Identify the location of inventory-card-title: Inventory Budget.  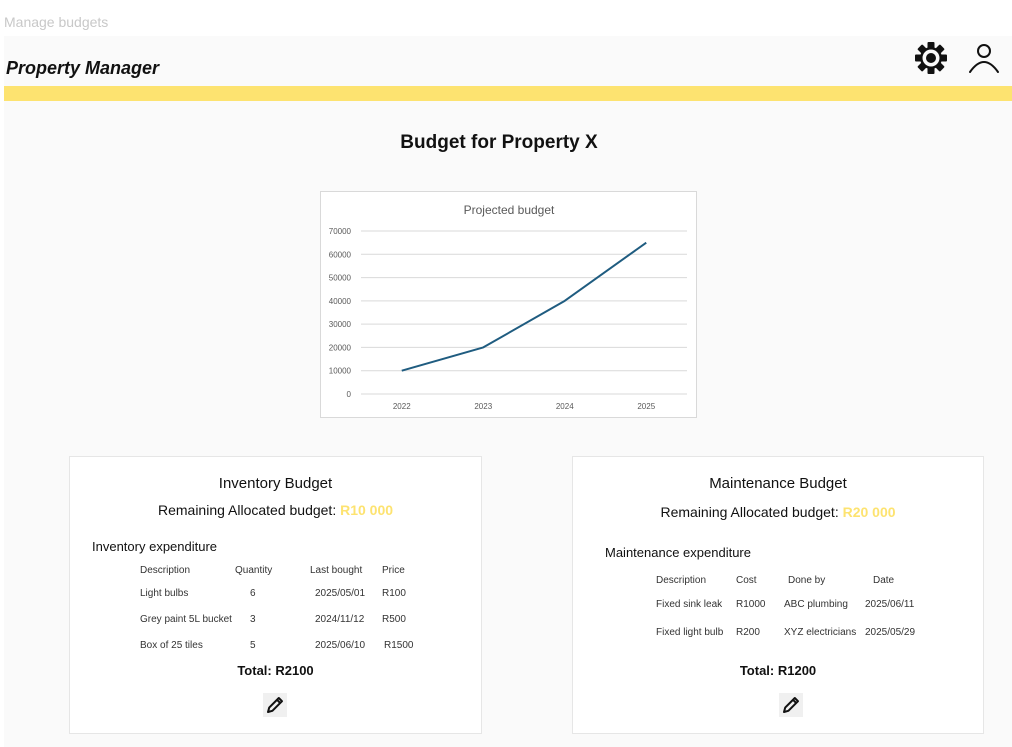
(275, 483).